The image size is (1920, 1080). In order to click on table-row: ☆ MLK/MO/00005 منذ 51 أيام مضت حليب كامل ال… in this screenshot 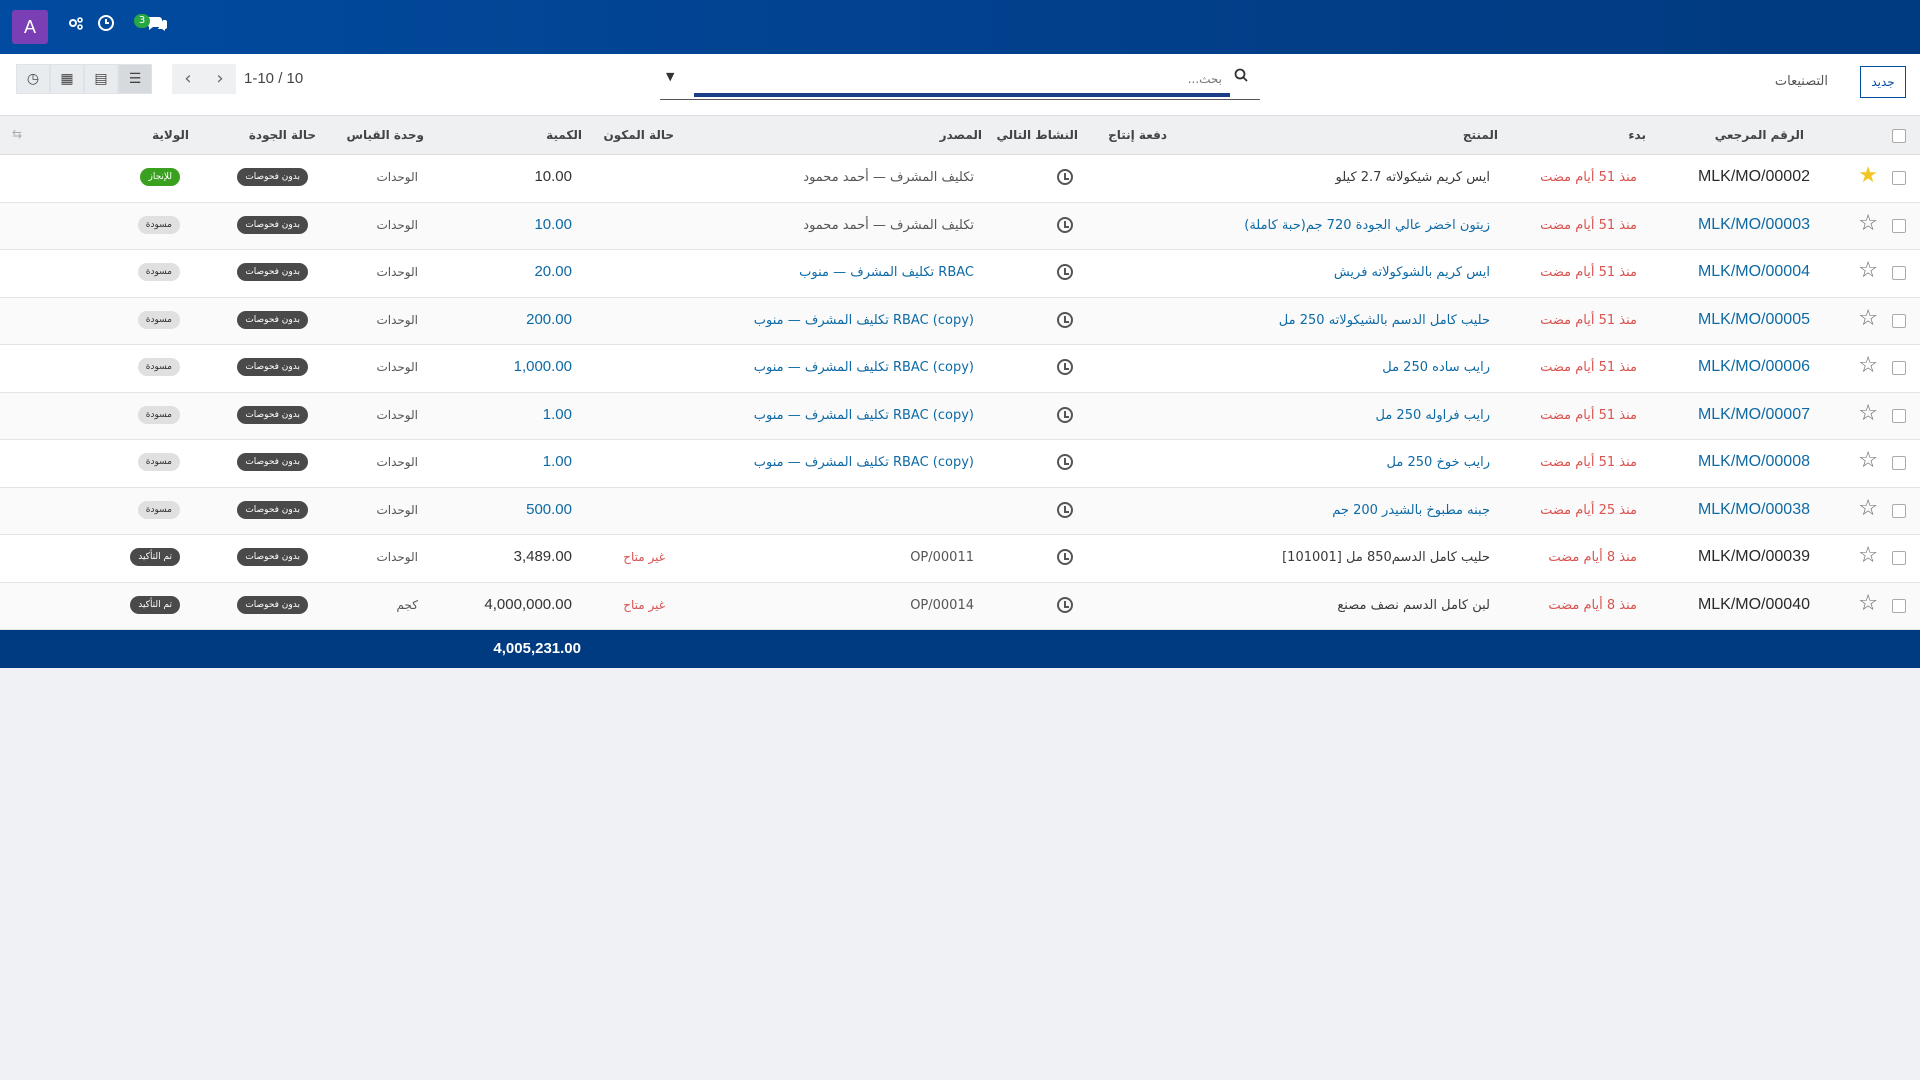, I will do `click(960, 321)`.